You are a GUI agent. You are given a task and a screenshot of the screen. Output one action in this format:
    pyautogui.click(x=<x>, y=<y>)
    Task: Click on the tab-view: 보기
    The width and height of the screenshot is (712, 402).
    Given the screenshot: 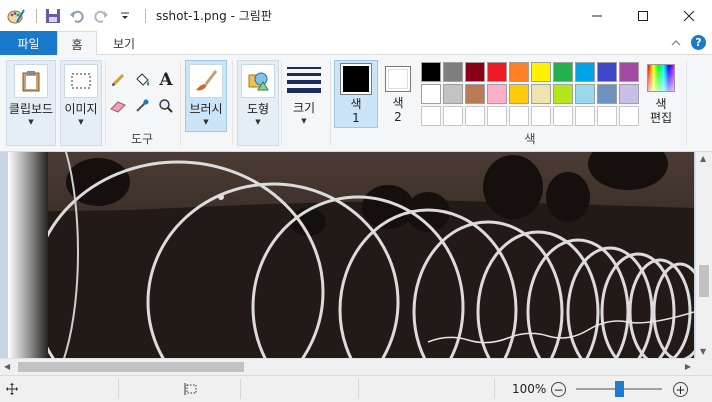 What is the action you would take?
    pyautogui.click(x=124, y=43)
    